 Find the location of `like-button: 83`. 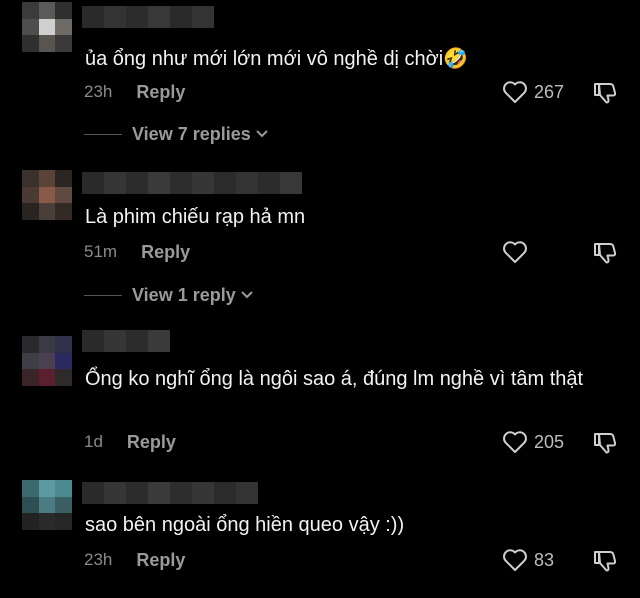

like-button: 83 is located at coordinates (528, 560).